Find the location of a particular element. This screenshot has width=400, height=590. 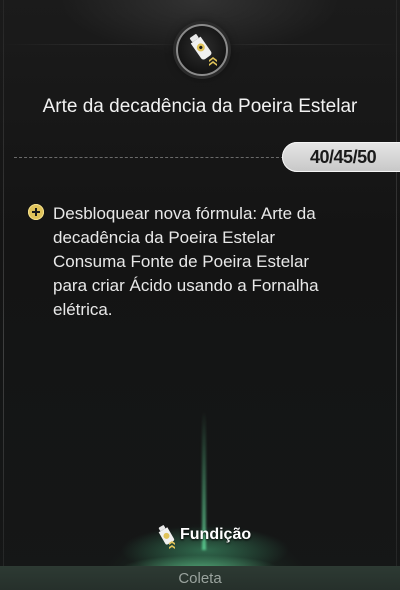

description-line: decadência da Poeira Estelar is located at coordinates (164, 237).